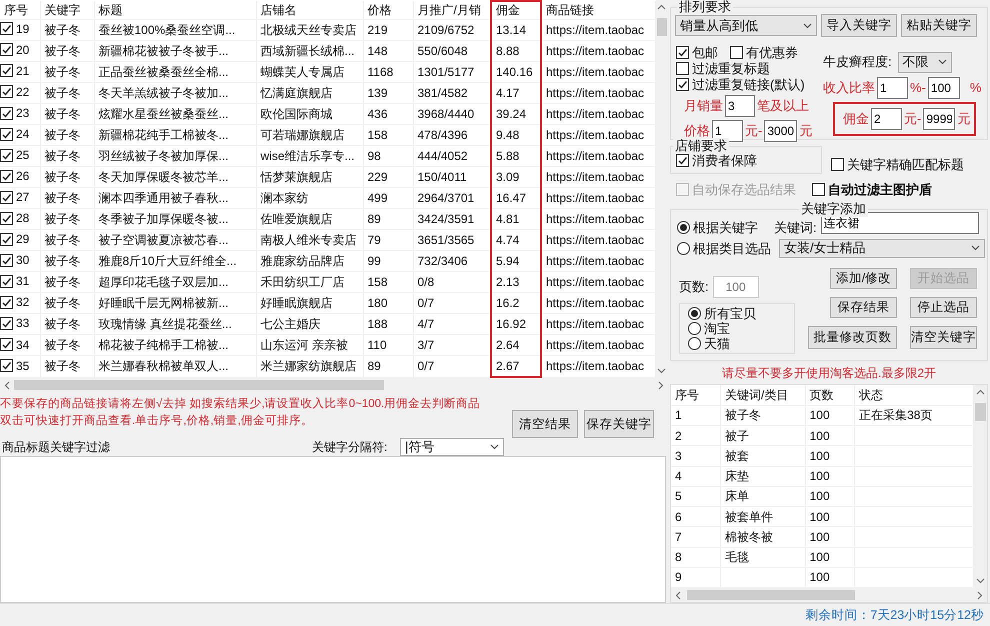 This screenshot has width=990, height=626. What do you see at coordinates (701, 146) in the screenshot?
I see `group-title: 店铺要求` at bounding box center [701, 146].